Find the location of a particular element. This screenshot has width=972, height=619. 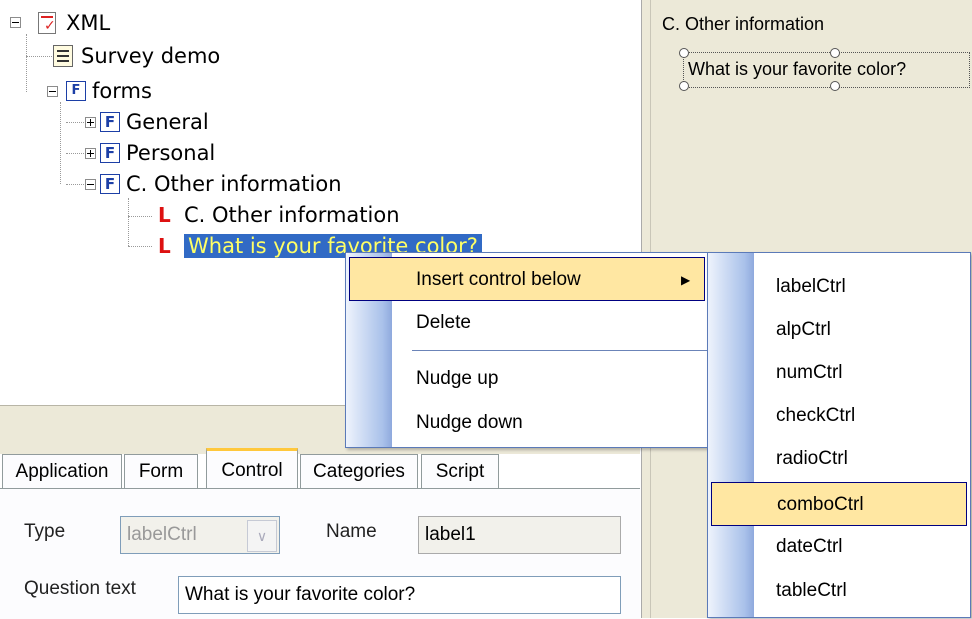

tab-script: Script is located at coordinates (460, 471).